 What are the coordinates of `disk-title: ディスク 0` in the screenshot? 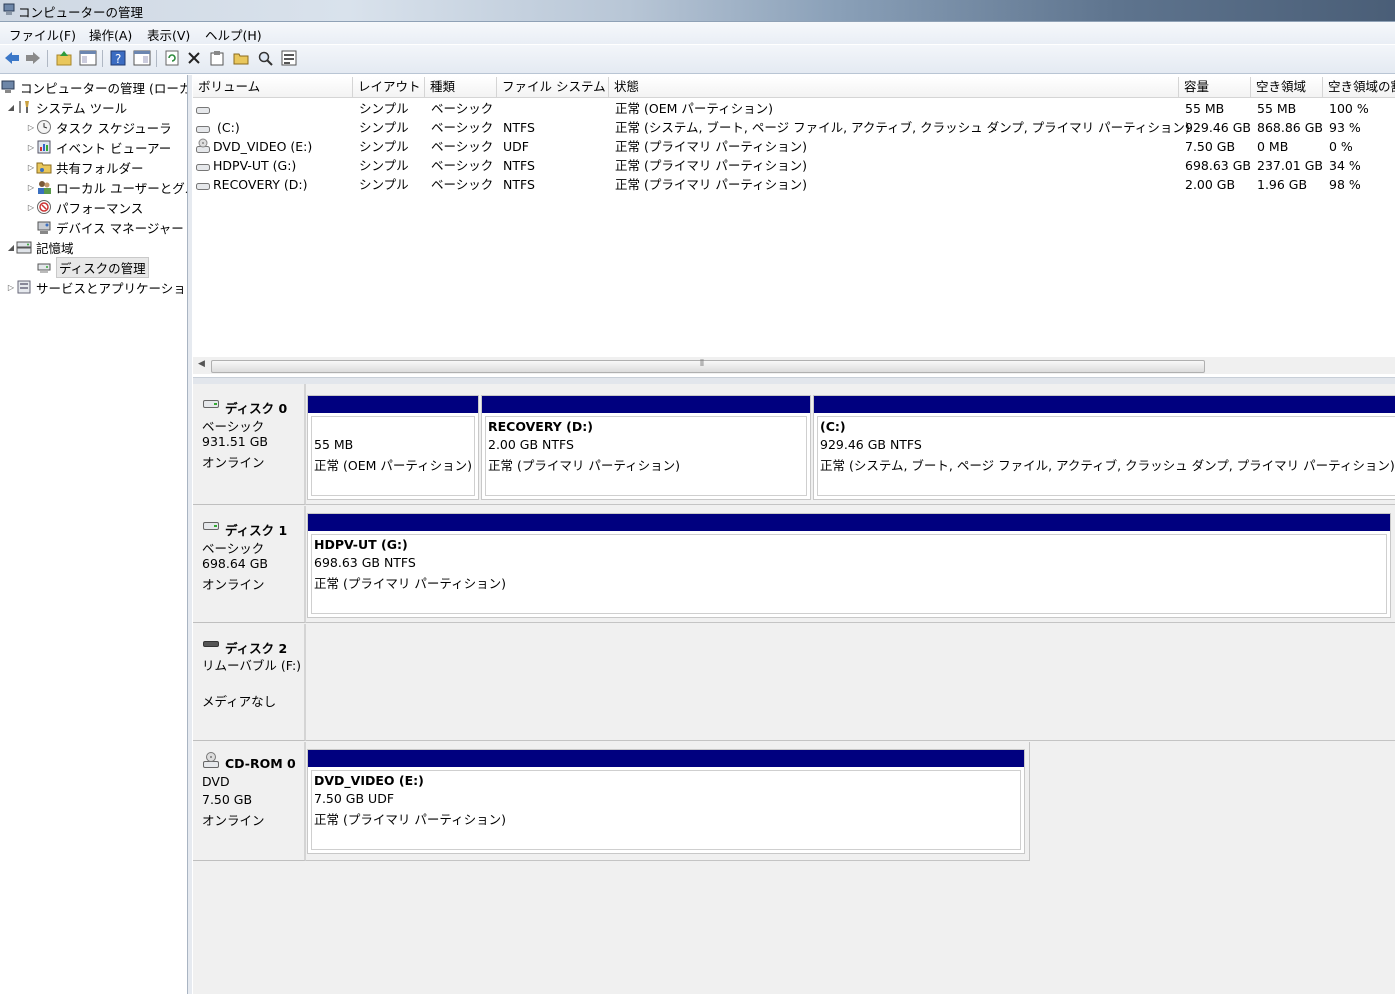 It's located at (256, 408).